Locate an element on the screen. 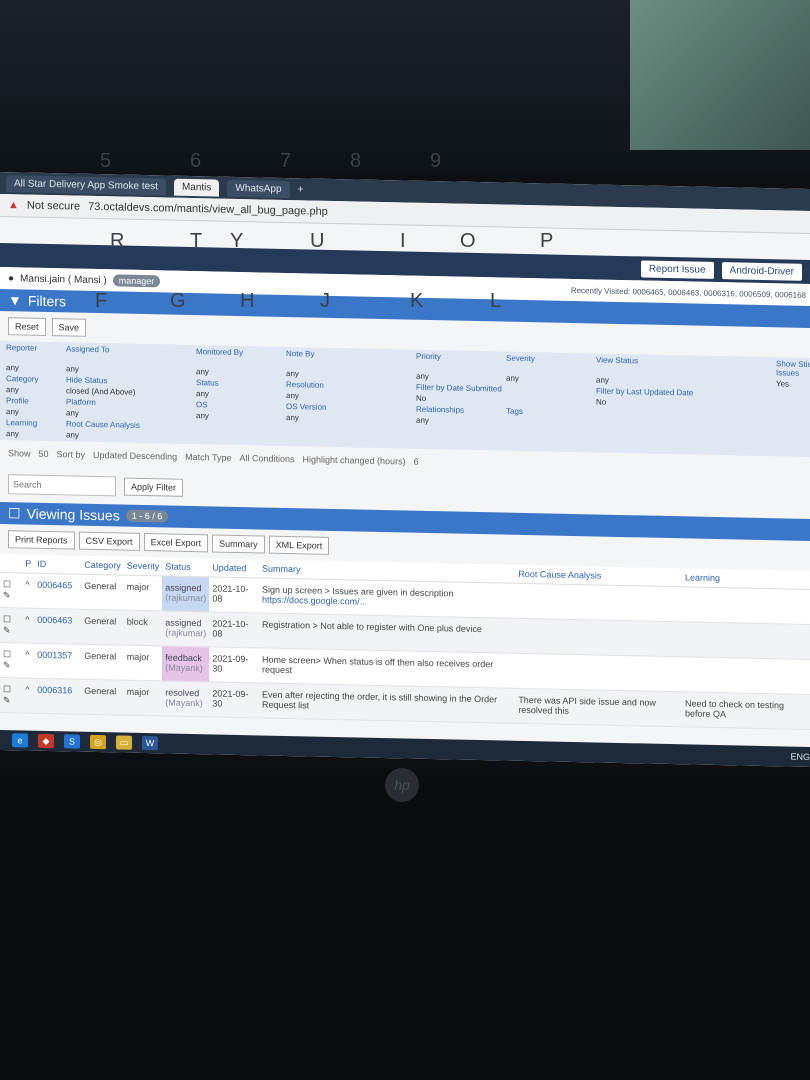 The height and width of the screenshot is (1080, 810). column-header: Category is located at coordinates (102, 565).